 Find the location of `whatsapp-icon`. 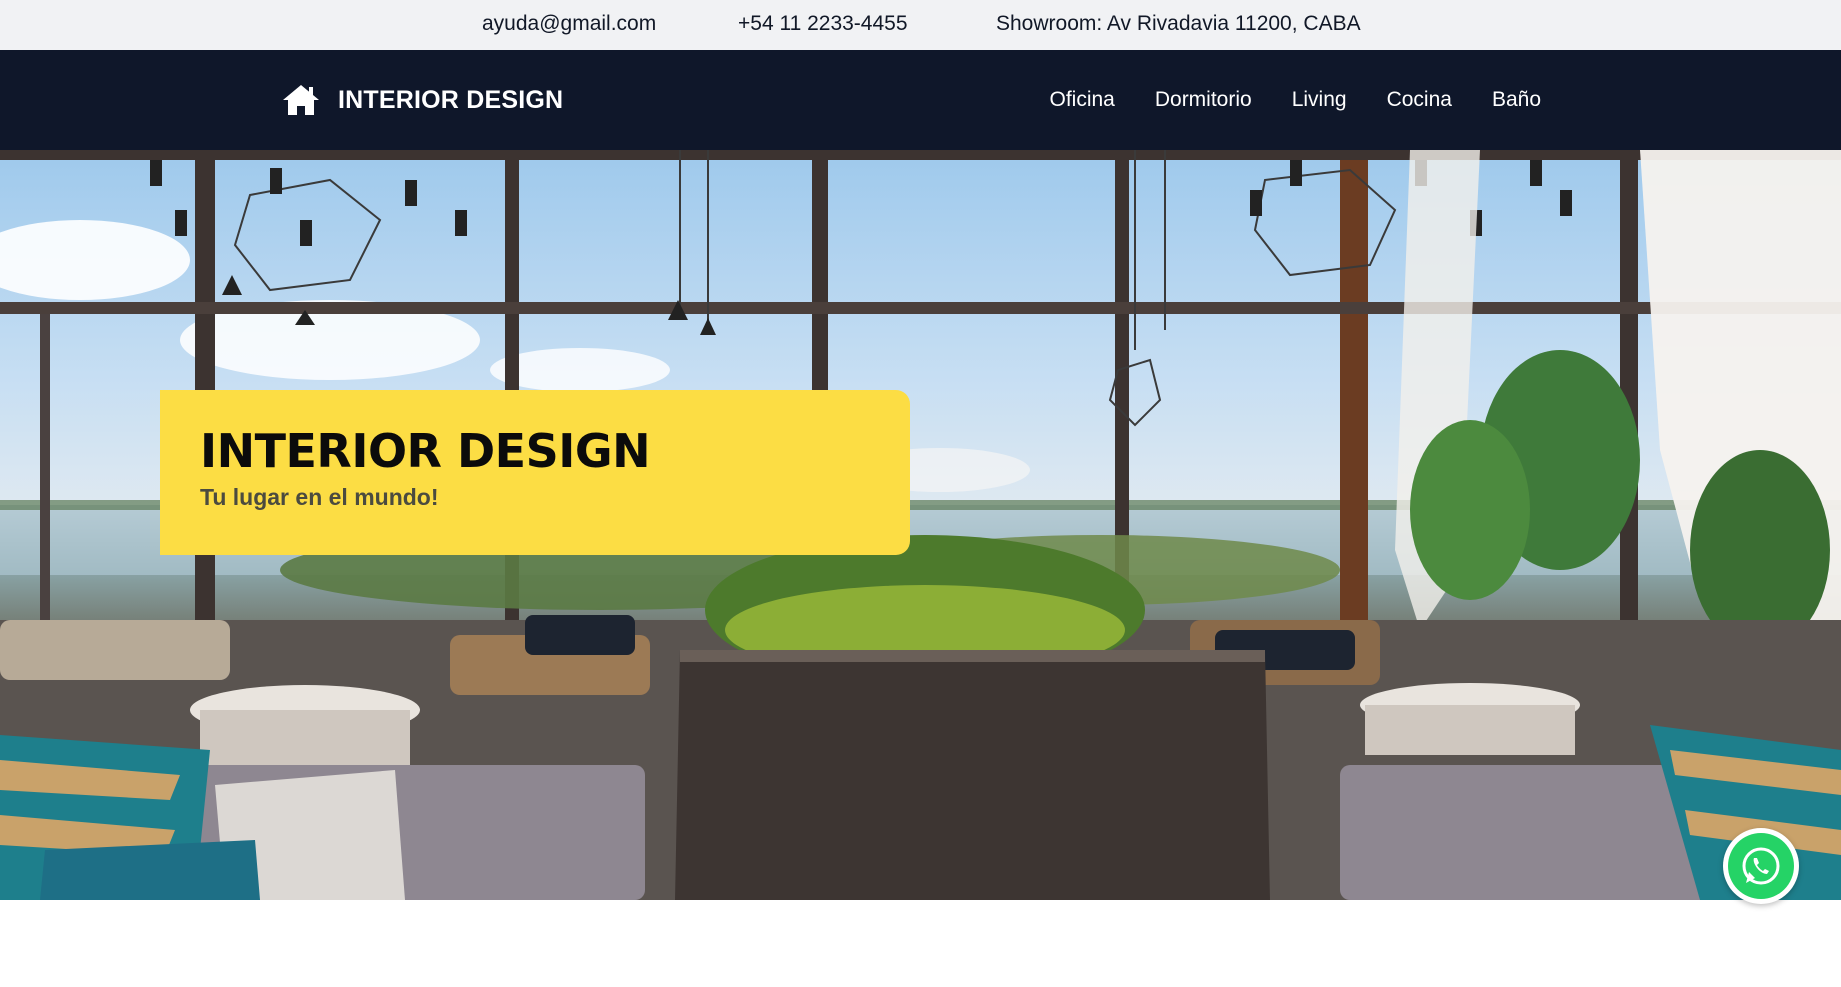

whatsapp-icon is located at coordinates (1761, 866).